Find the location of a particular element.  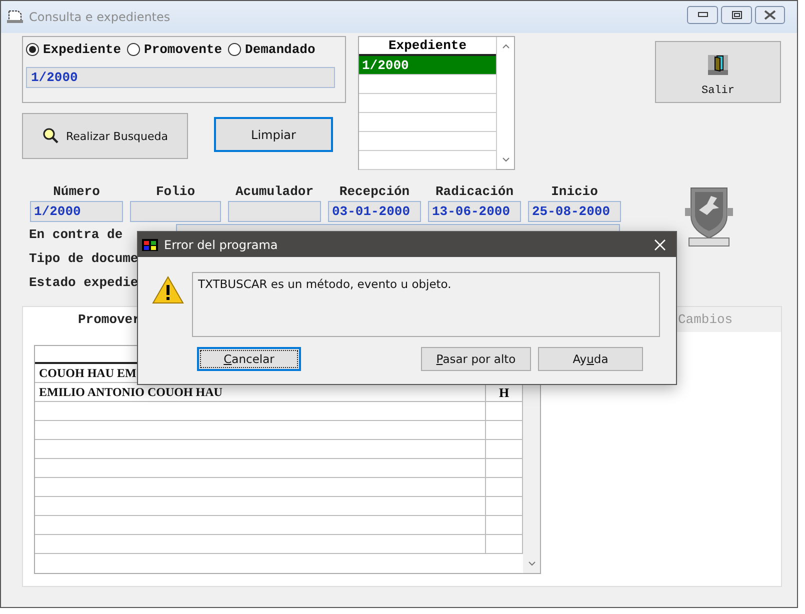

text-field: 03-01-2000 is located at coordinates (374, 211).